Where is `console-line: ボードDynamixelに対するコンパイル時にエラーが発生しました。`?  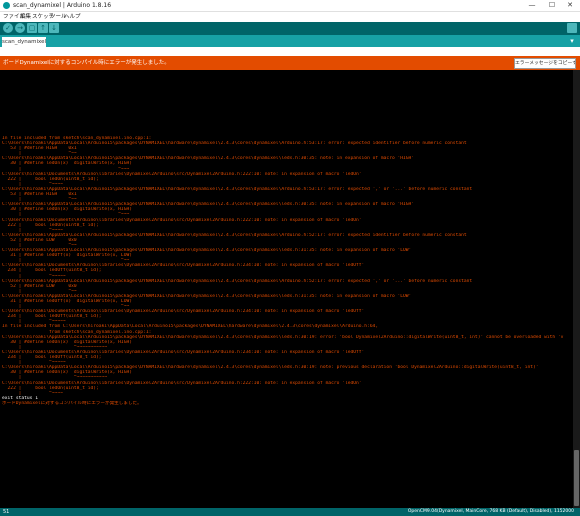 console-line: ボードDynamixelに対するコンパイル時にエラーが発生しました。 is located at coordinates (72, 403).